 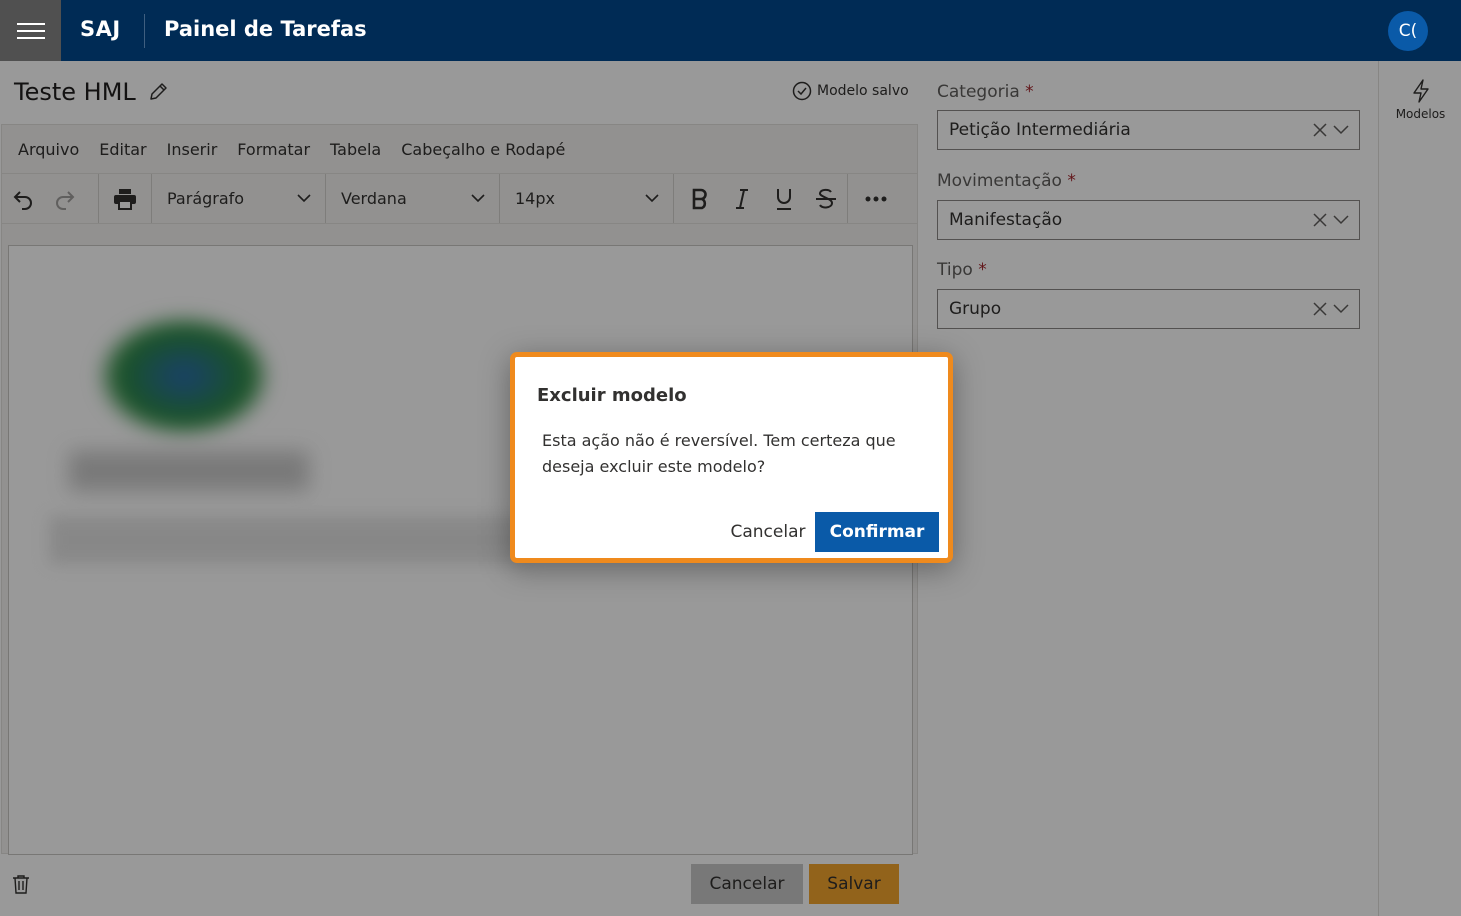 What do you see at coordinates (100, 29) in the screenshot?
I see `brand-logo: SAJ` at bounding box center [100, 29].